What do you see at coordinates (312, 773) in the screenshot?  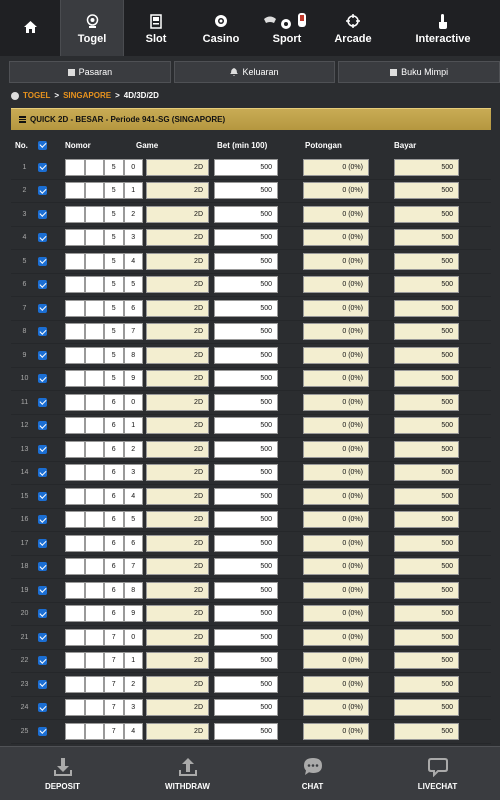 I see `chat-button: CHAT` at bounding box center [312, 773].